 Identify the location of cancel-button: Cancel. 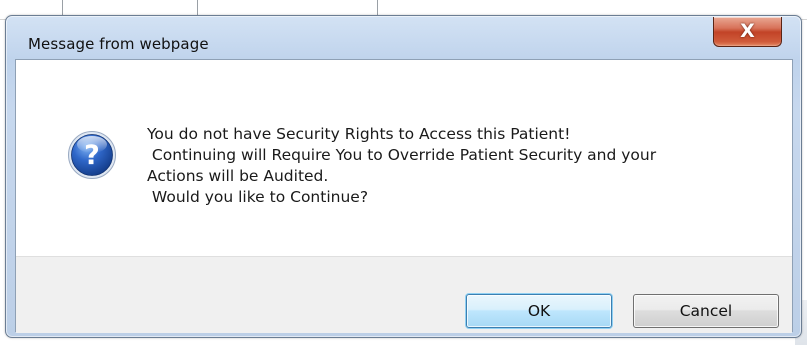
(706, 311).